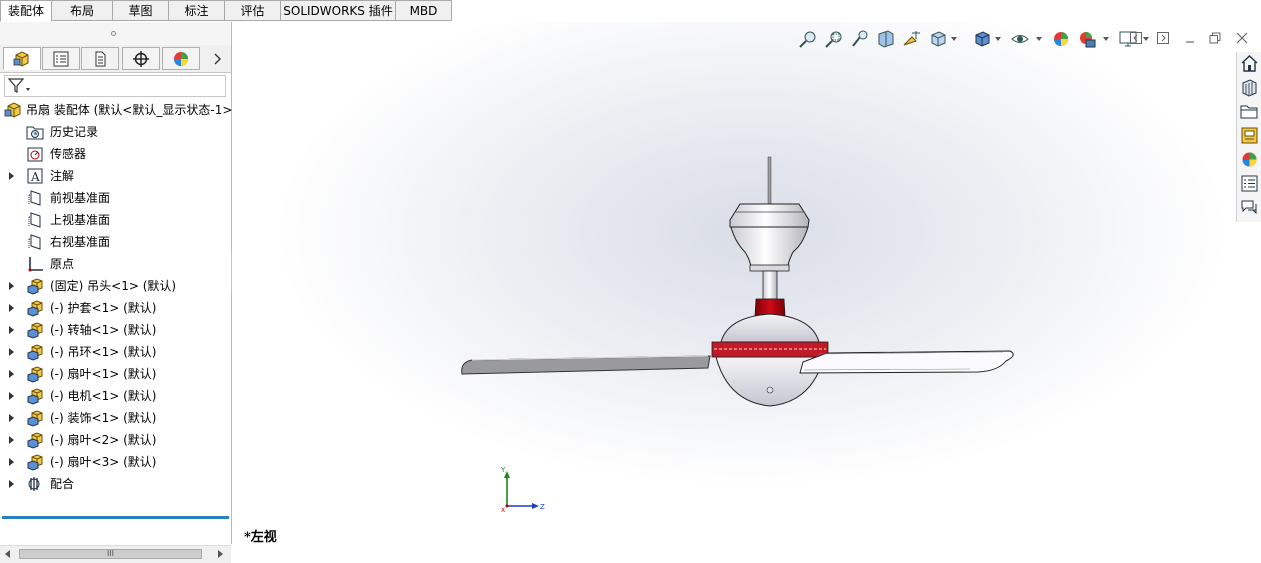  What do you see at coordinates (103, 418) in the screenshot?
I see `tree-item-label: (-) 装饰<1> (默认)` at bounding box center [103, 418].